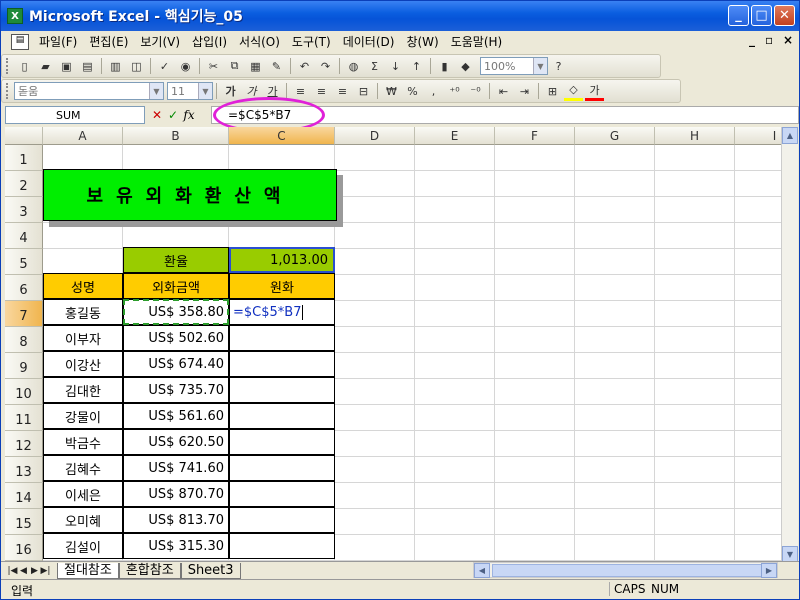 The image size is (800, 600). Describe the element at coordinates (482, 570) in the screenshot. I see `scroll-left-icon: ◀` at that location.